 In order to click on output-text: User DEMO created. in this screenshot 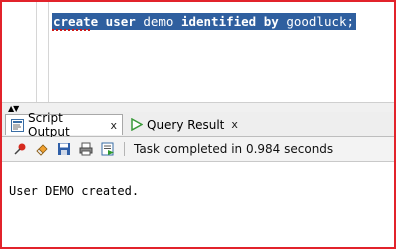, I will do `click(74, 191)`.